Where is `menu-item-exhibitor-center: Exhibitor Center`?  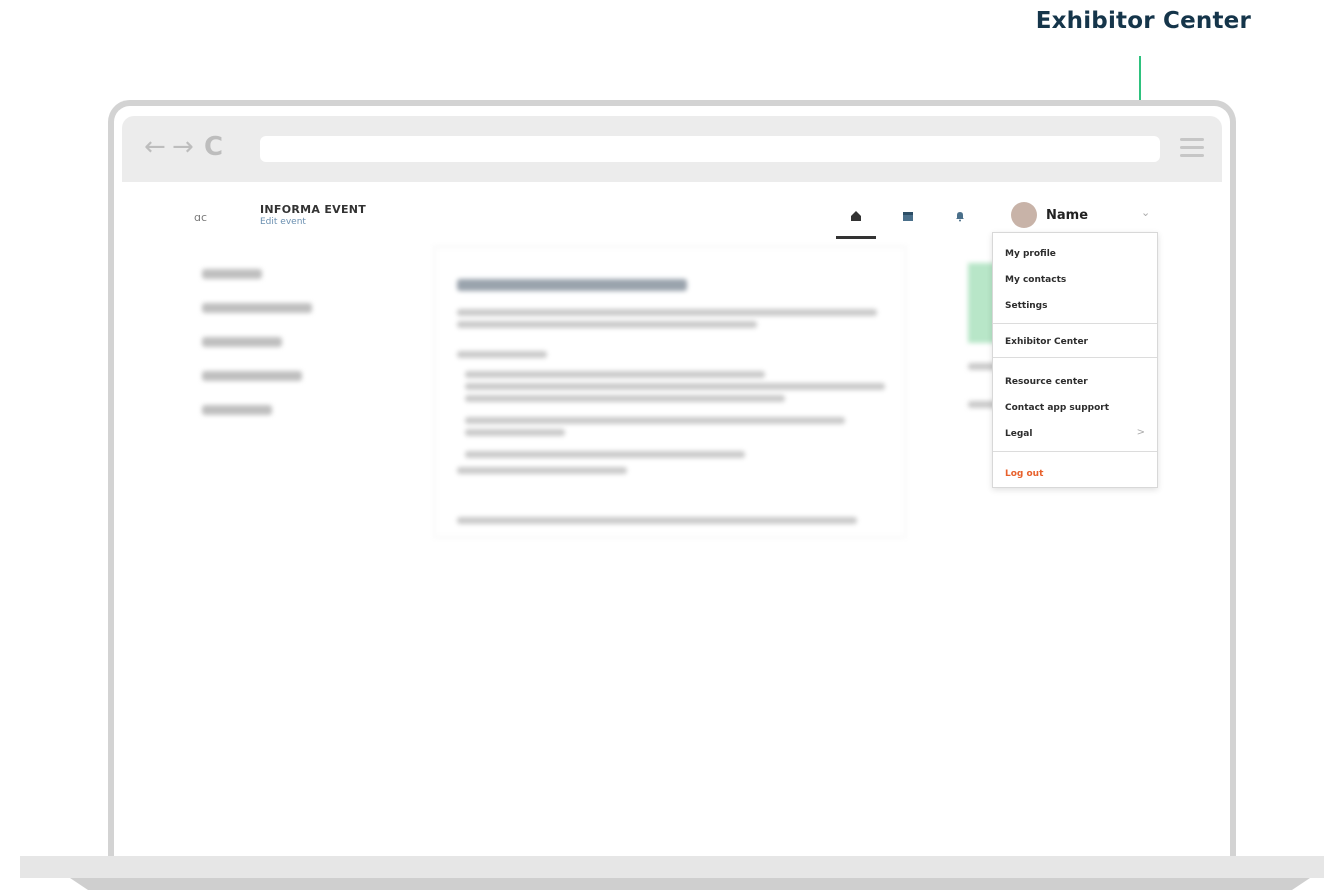
menu-item-exhibitor-center: Exhibitor Center is located at coordinates (1046, 342).